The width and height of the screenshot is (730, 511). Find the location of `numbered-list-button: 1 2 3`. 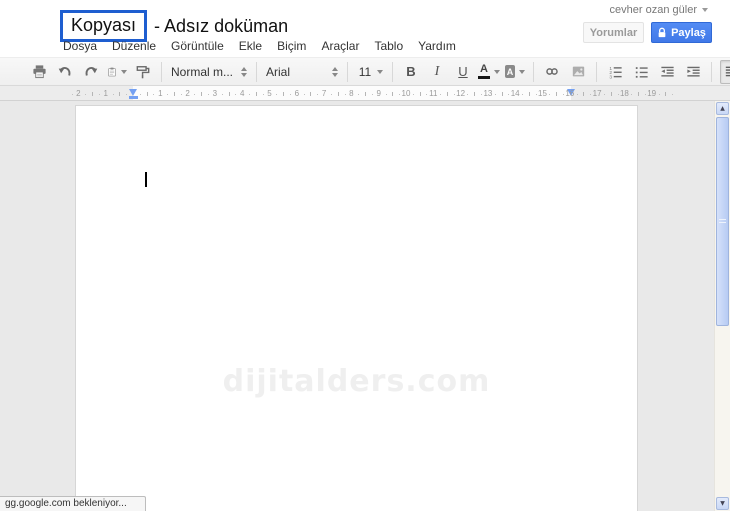

numbered-list-button: 1 2 3 is located at coordinates (615, 72).